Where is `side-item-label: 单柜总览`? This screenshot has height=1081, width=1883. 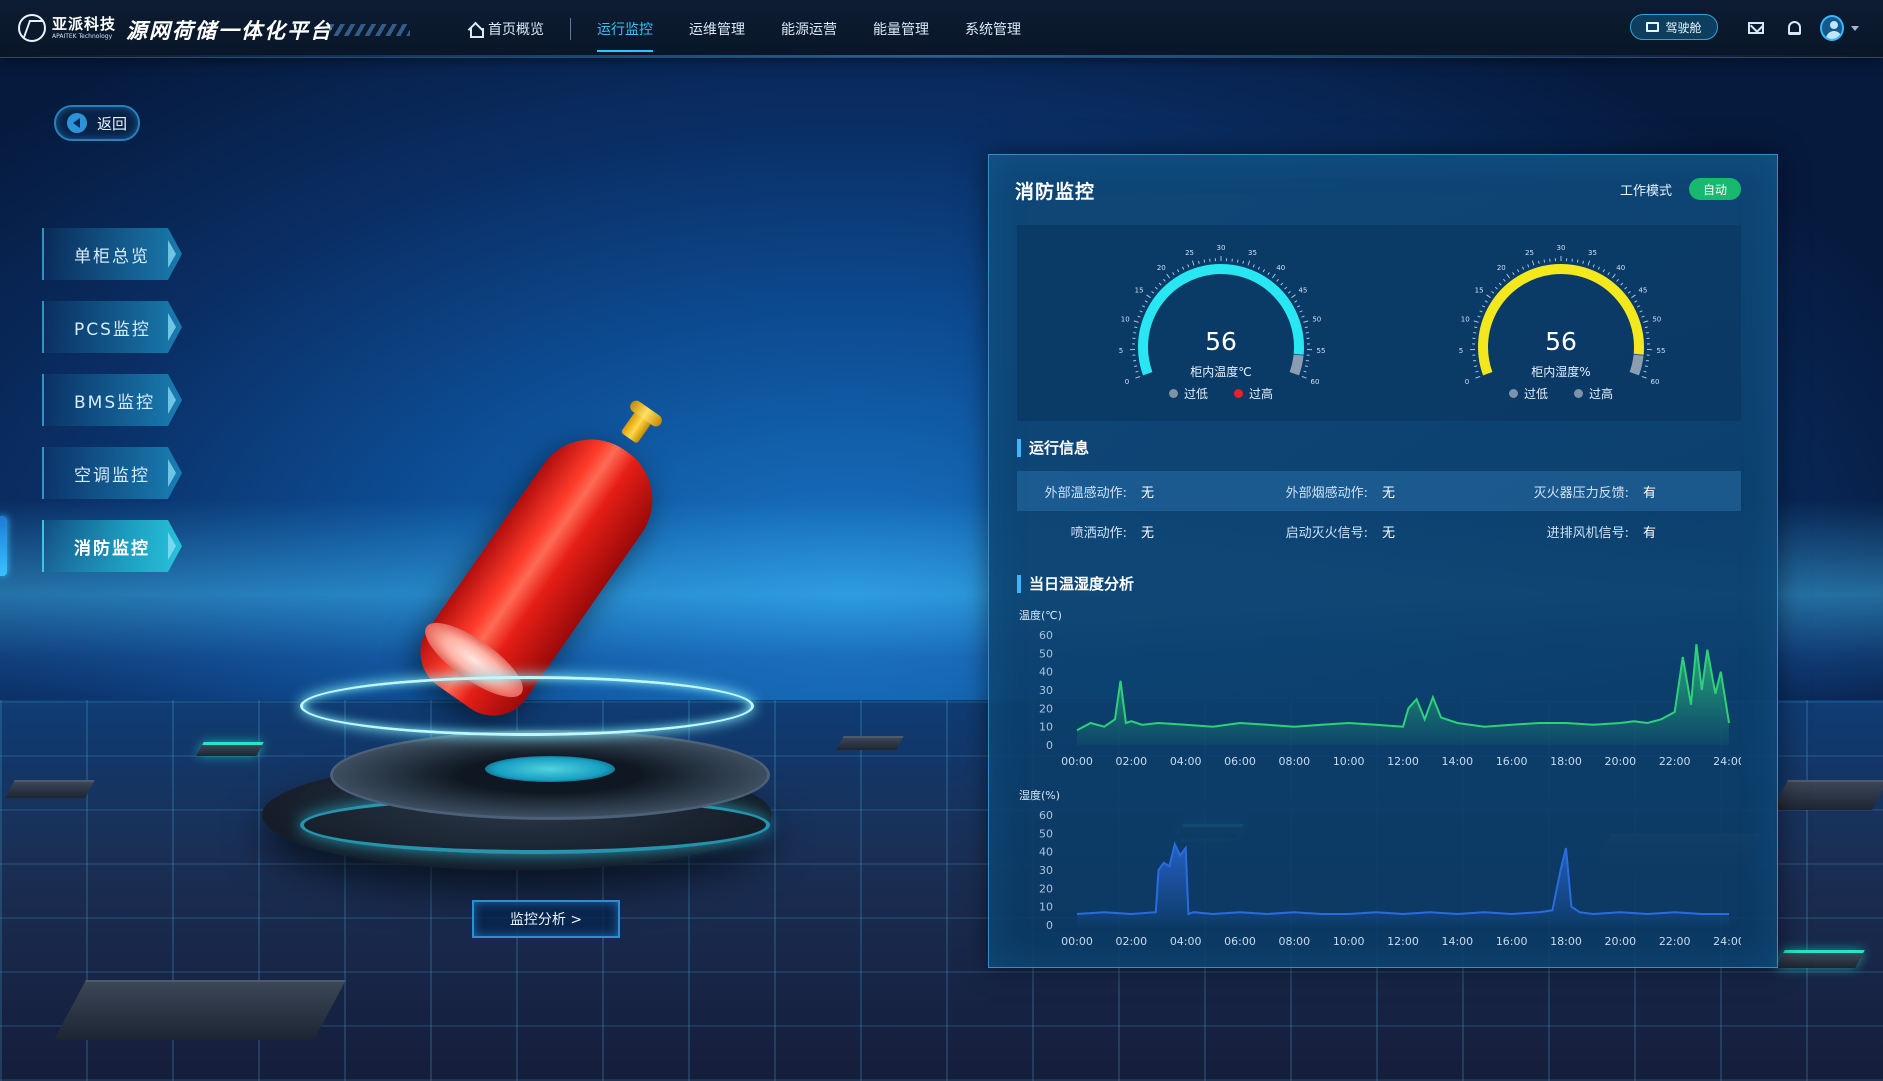 side-item-label: 单柜总览 is located at coordinates (112, 256).